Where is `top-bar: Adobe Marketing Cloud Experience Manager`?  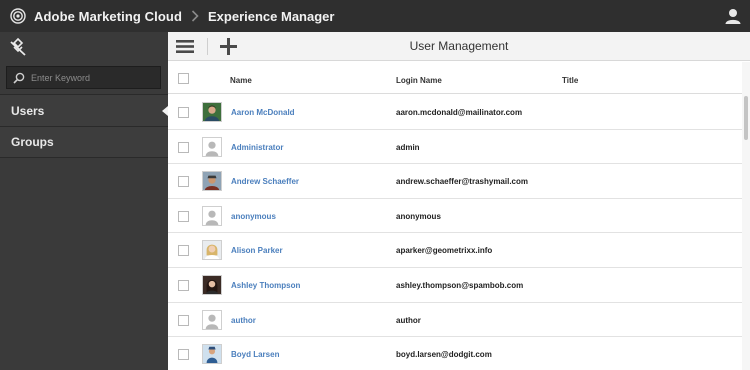 top-bar: Adobe Marketing Cloud Experience Manager is located at coordinates (375, 16).